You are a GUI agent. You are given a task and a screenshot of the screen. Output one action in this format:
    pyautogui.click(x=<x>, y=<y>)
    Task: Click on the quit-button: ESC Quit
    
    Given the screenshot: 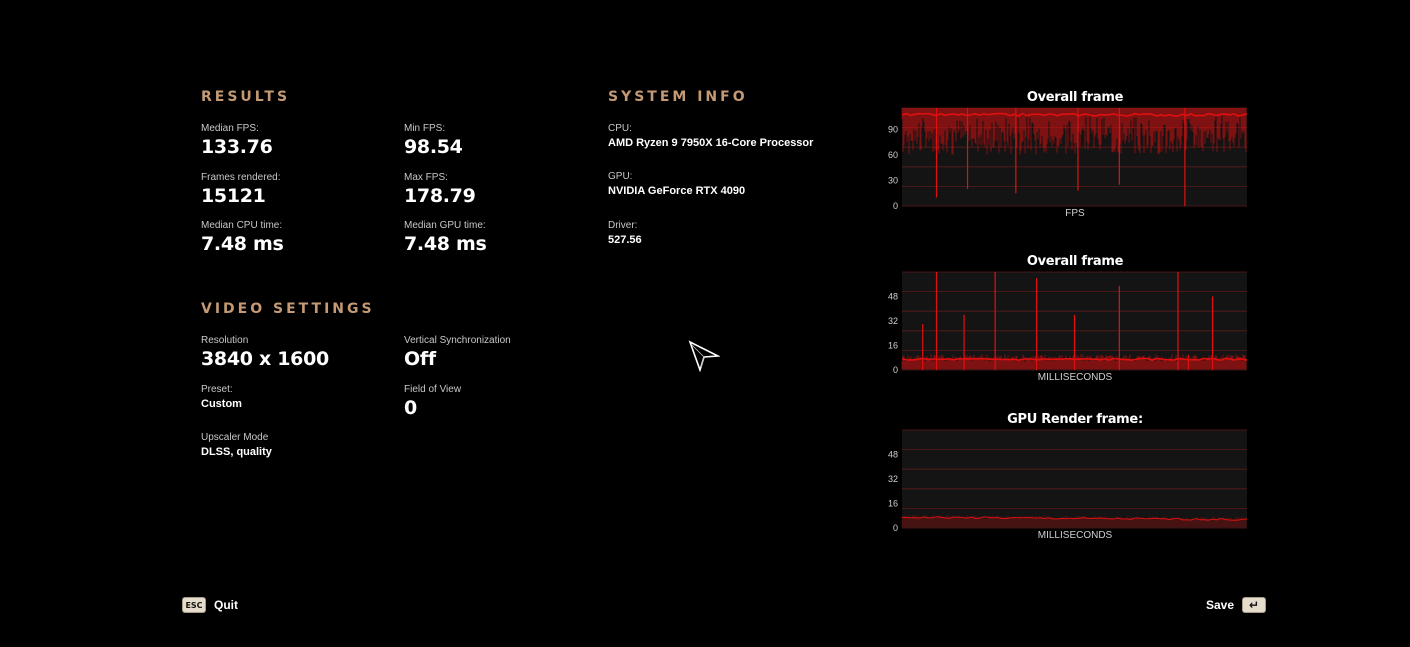 What is the action you would take?
    pyautogui.click(x=210, y=605)
    